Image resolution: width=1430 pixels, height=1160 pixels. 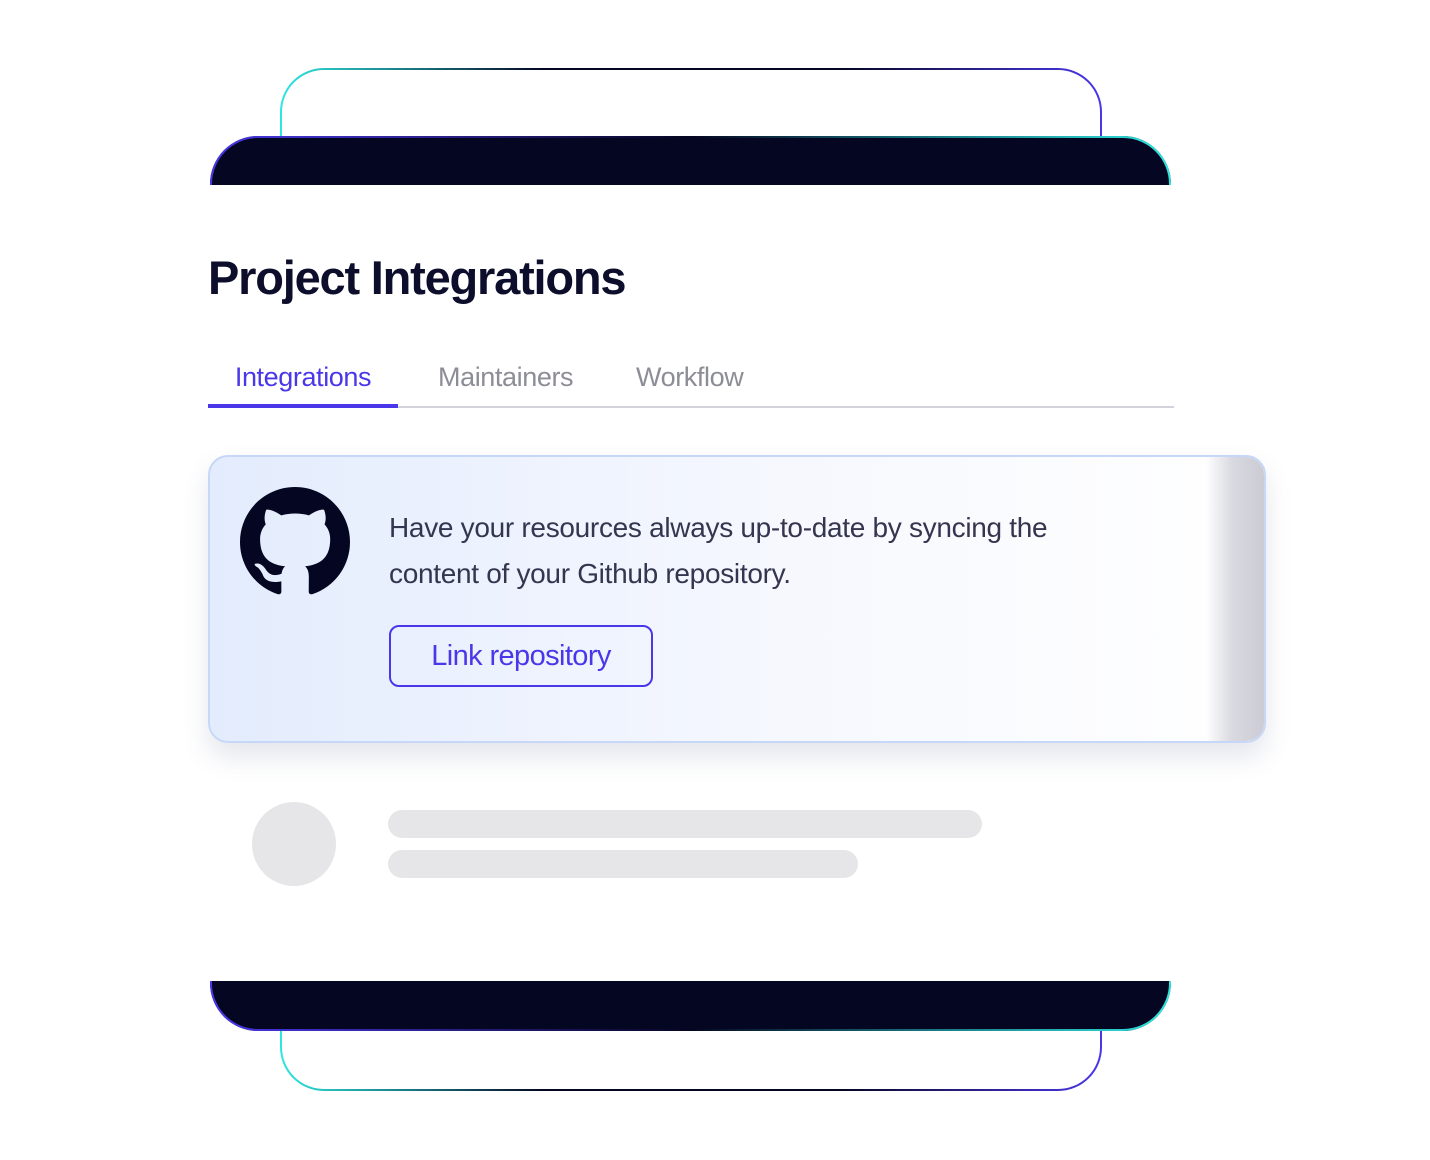 I want to click on tab-integrations: Integrations, so click(x=303, y=379).